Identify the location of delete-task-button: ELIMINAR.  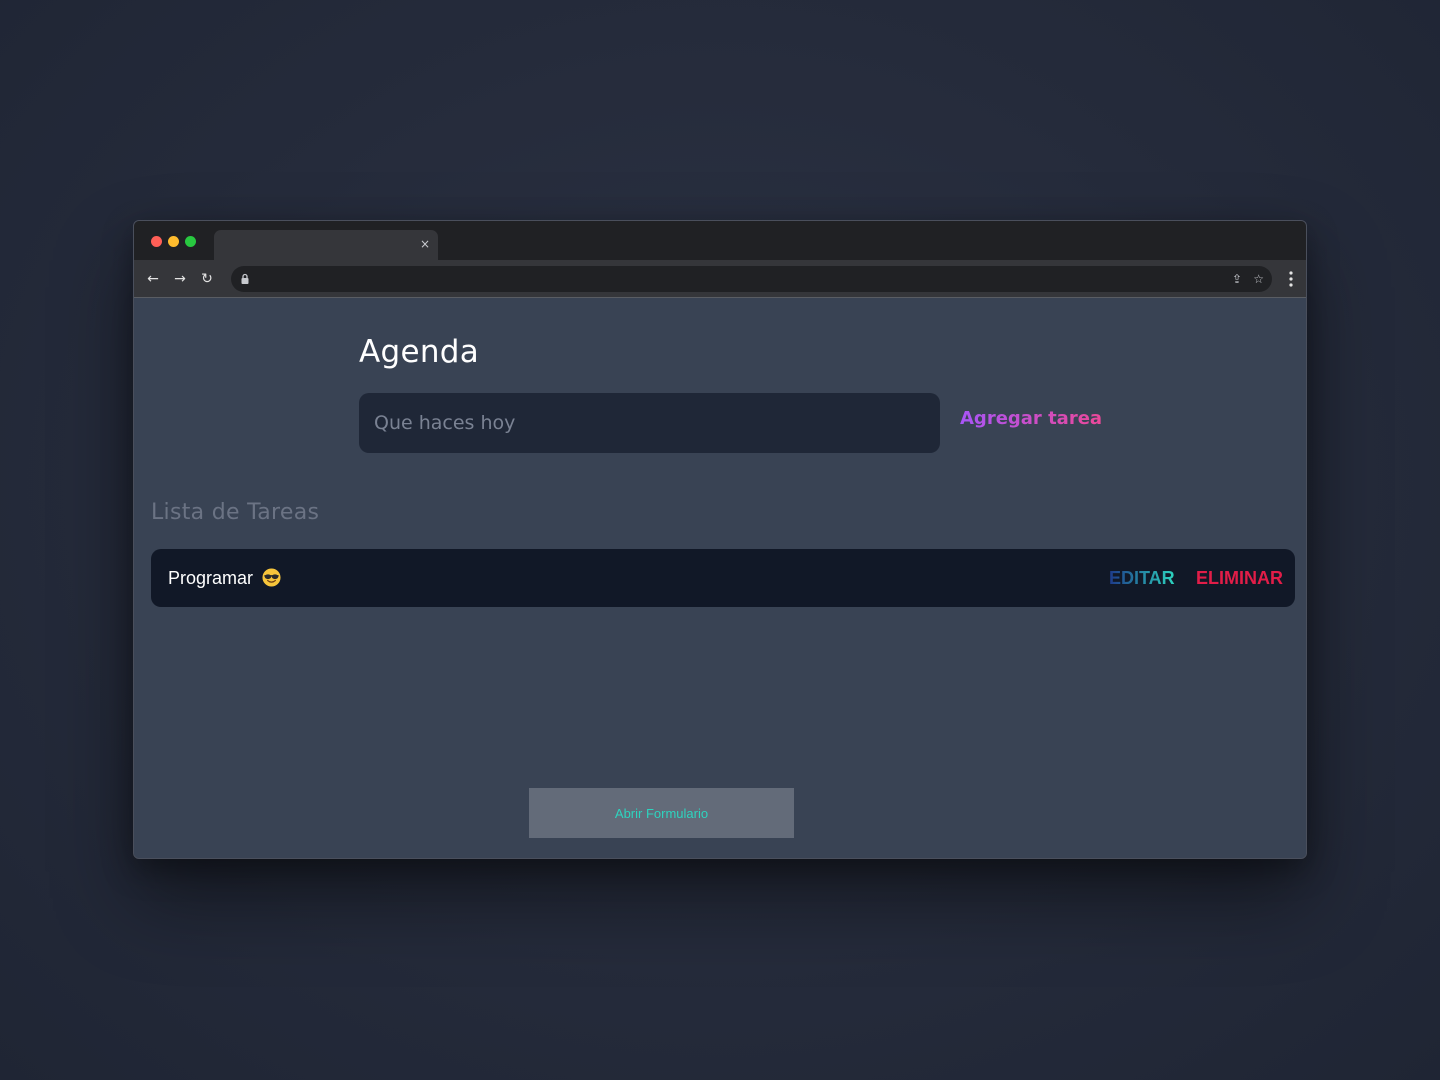
(1239, 578).